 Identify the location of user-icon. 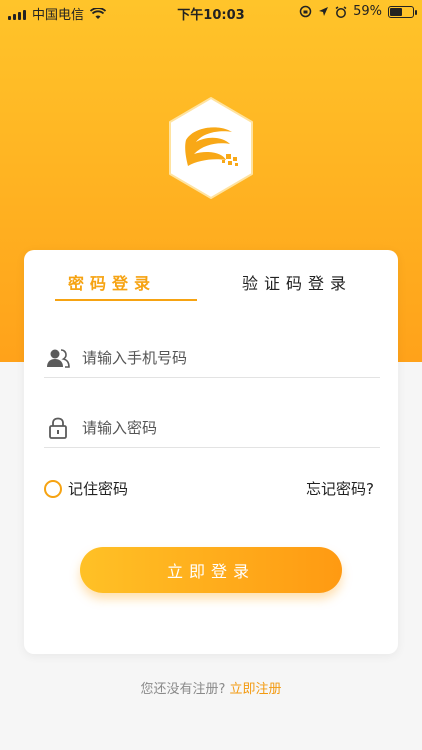
(58, 358).